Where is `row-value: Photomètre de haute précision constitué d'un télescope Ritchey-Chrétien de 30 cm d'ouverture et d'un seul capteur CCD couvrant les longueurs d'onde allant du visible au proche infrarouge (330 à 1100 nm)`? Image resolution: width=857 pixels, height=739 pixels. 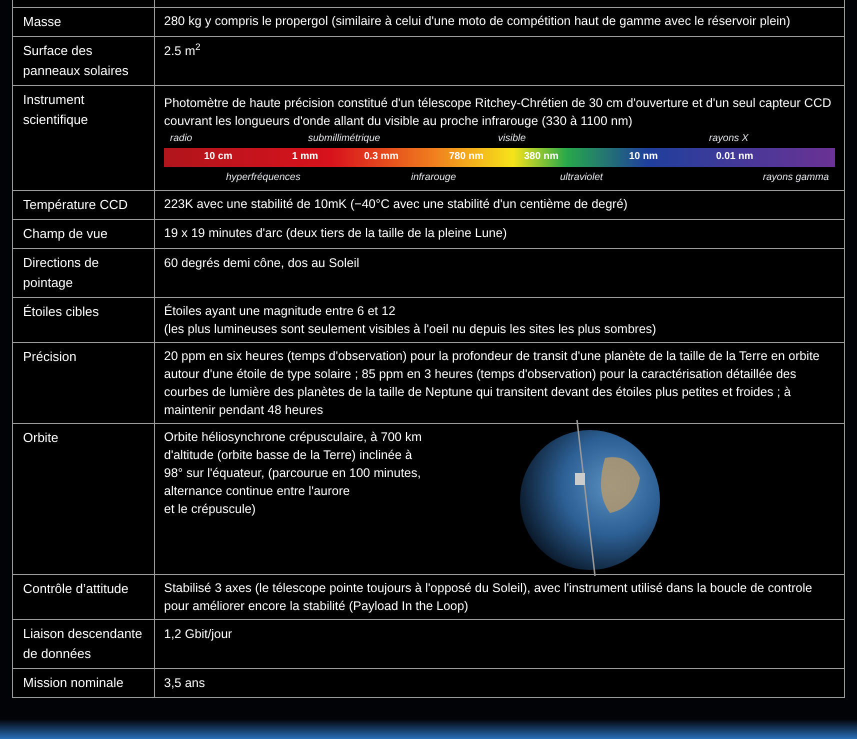
row-value: Photomètre de haute précision constitué d'un télescope Ritchey-Chrétien de 30 cm d'ouverture et d'un seul capteur CCD couvrant les longueurs d'onde allant du visible au proche infrarouge (330 à 1100 nm) is located at coordinates (498, 112).